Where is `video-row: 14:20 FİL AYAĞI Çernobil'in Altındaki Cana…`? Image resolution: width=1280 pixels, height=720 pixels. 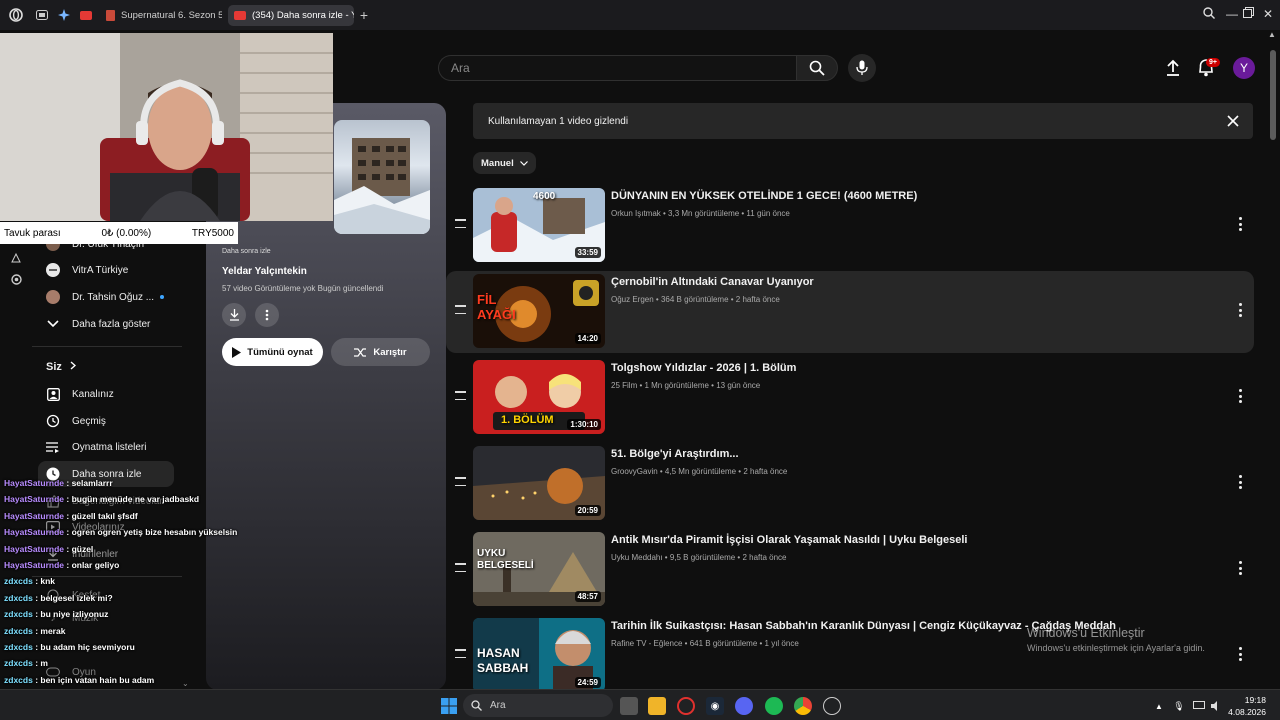 video-row: 14:20 FİL AYAĞI Çernobil'in Altındaki Cana… is located at coordinates (850, 312).